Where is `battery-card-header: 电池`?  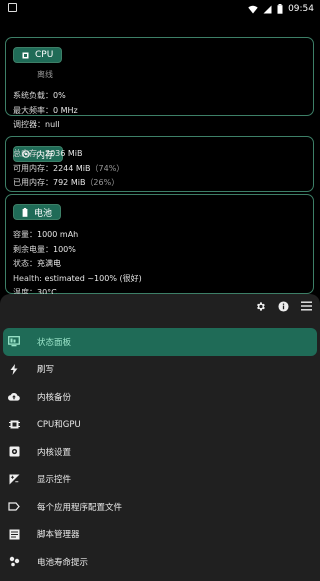
battery-card-header: 电池 is located at coordinates (37, 212).